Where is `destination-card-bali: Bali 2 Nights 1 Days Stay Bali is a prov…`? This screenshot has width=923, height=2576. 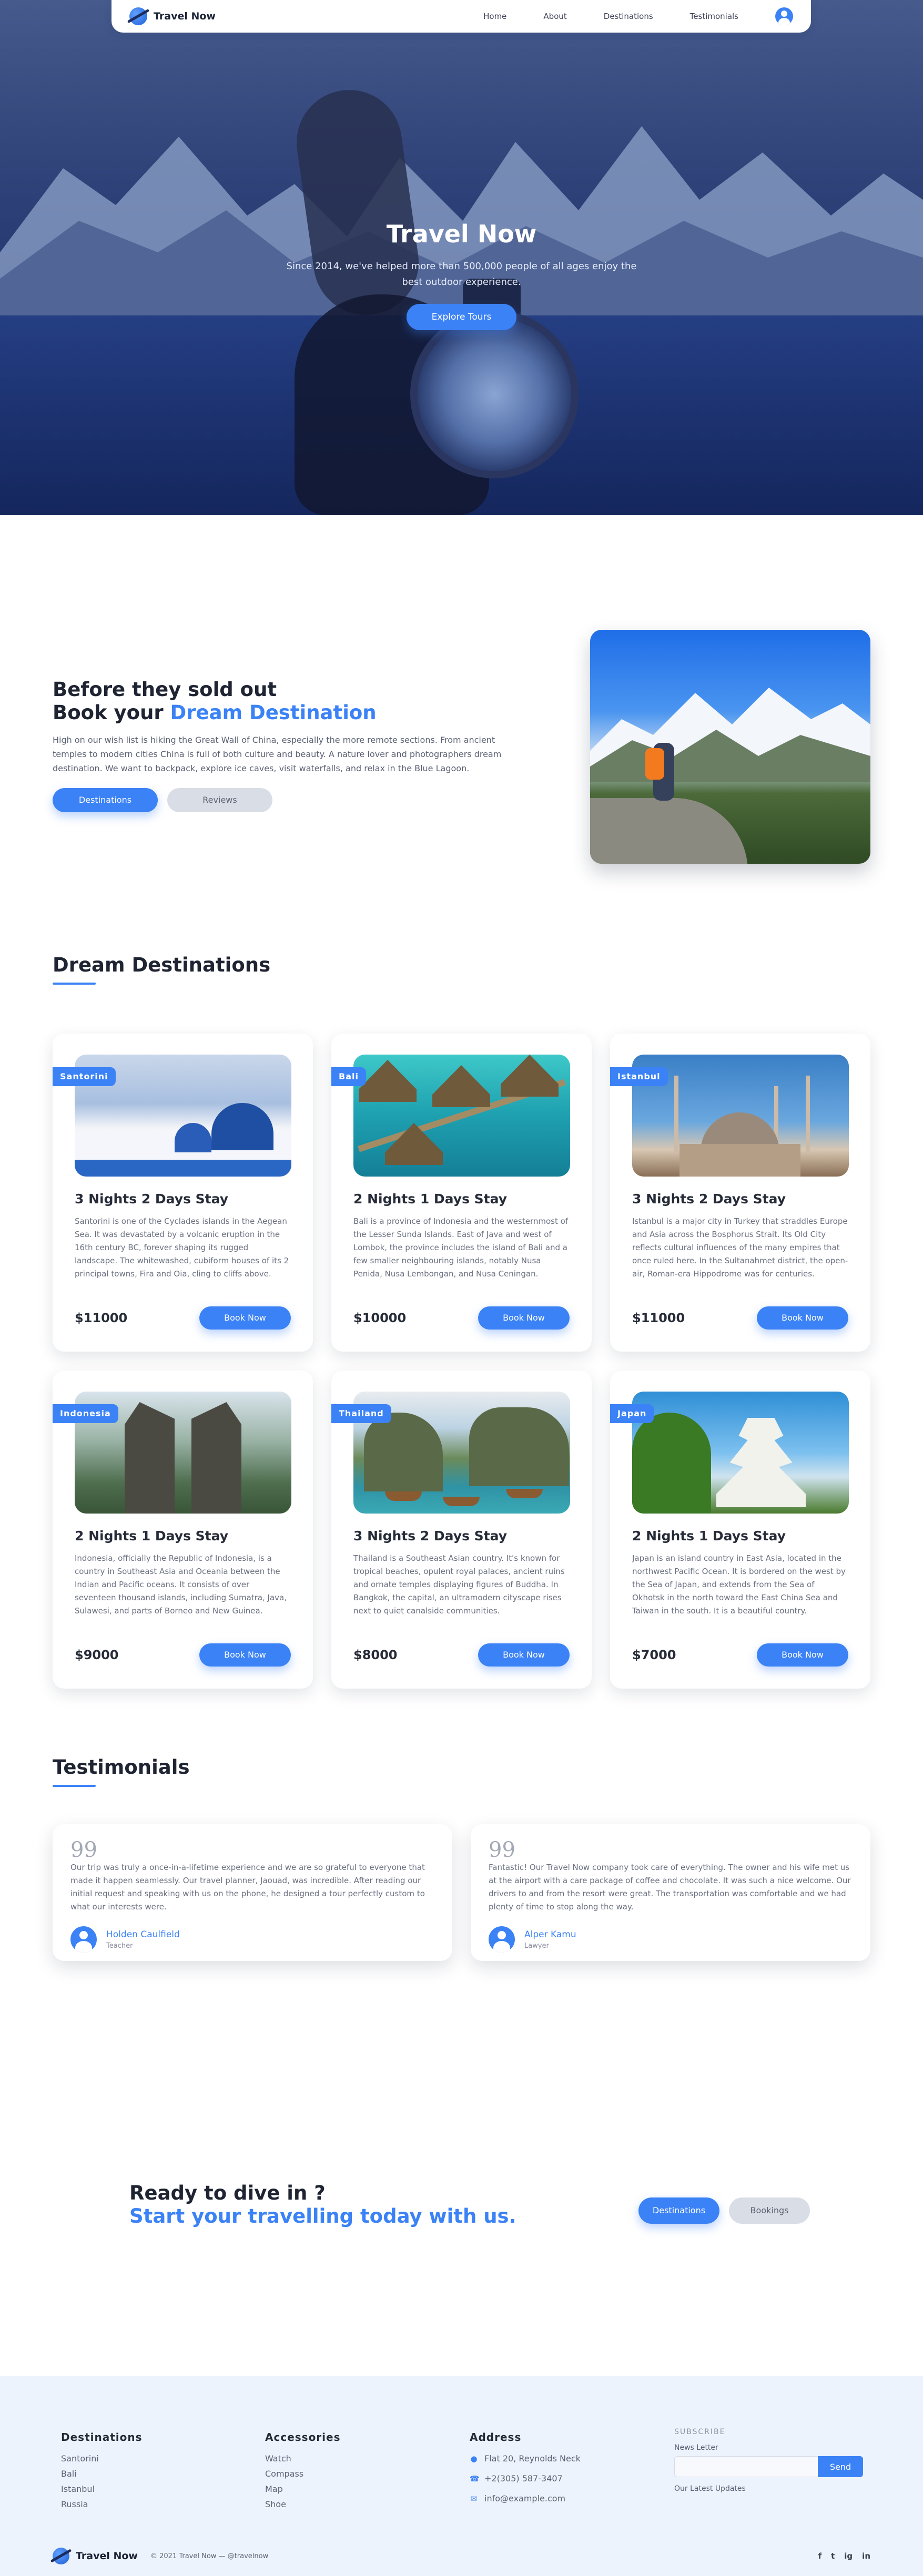 destination-card-bali: Bali 2 Nights 1 Days Stay Bali is a prov… is located at coordinates (461, 1193).